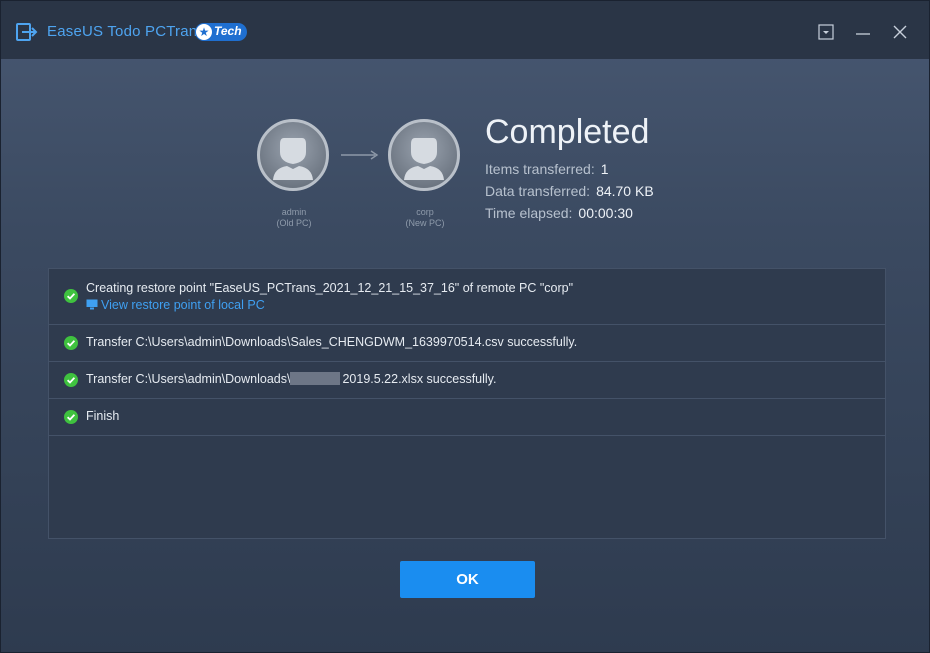  Describe the element at coordinates (605, 213) in the screenshot. I see `time-elapsed-value: 00:00:30` at that location.